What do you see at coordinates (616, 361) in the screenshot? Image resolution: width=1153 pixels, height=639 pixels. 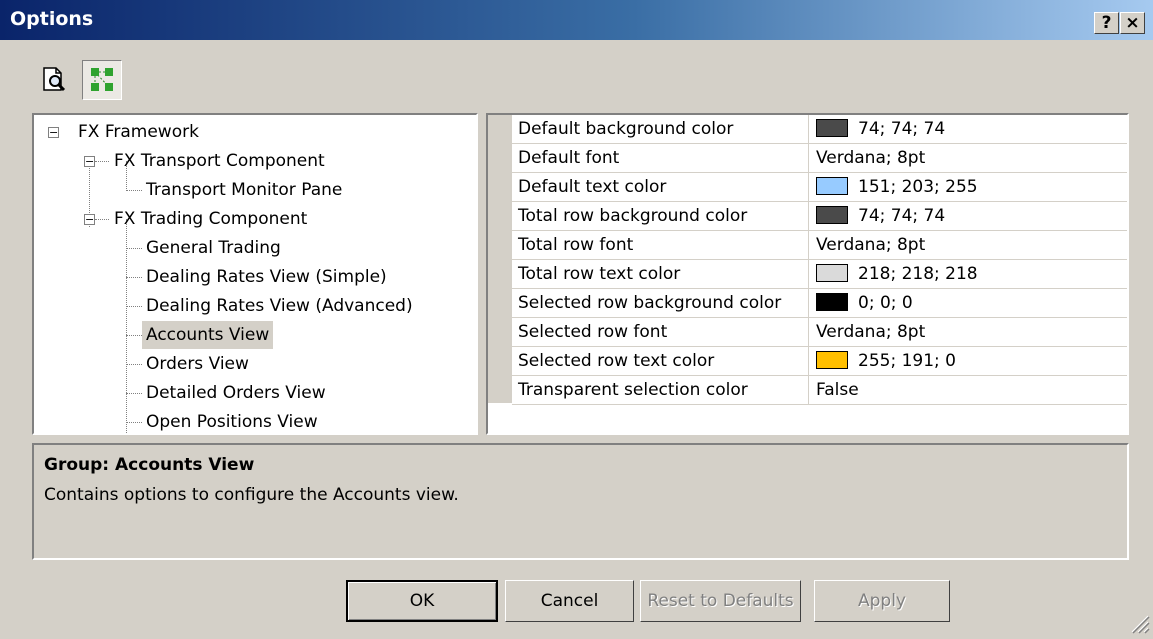 I see `property-name: Selected row text color` at bounding box center [616, 361].